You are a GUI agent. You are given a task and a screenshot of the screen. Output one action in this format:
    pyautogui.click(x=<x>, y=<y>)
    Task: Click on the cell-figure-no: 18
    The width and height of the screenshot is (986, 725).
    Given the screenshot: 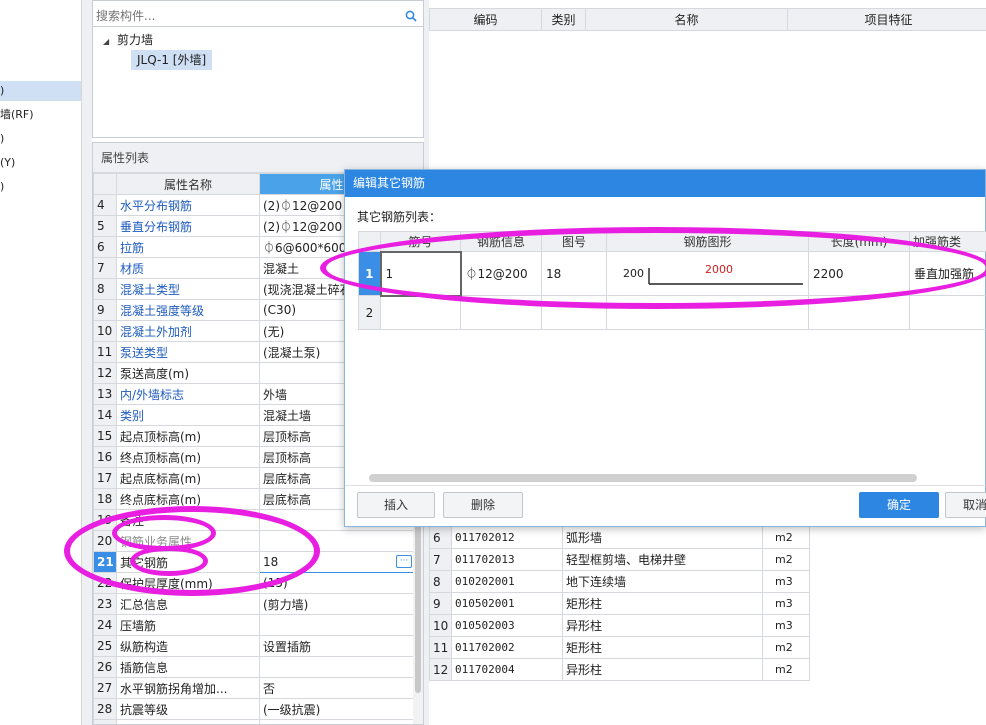 What is the action you would take?
    pyautogui.click(x=574, y=273)
    